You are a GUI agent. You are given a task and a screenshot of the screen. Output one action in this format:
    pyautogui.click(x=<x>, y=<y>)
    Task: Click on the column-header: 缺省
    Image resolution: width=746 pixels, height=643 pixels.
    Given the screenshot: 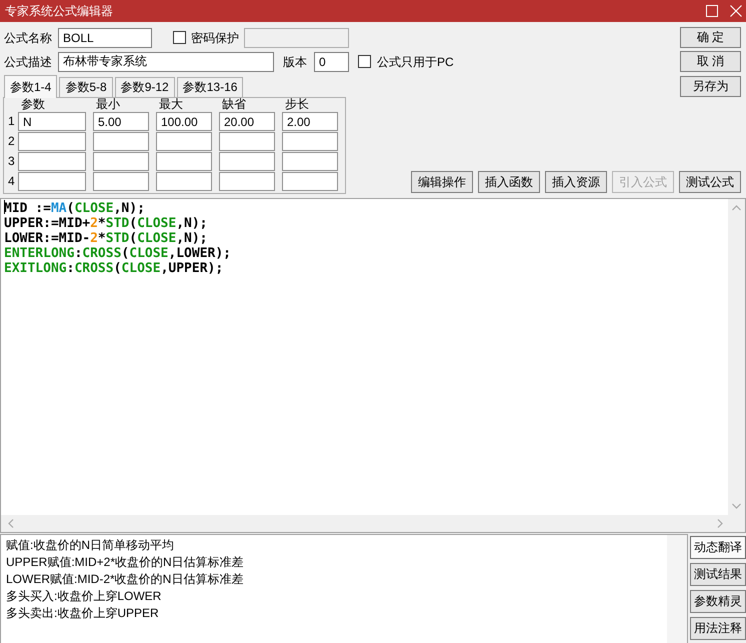 What is the action you would take?
    pyautogui.click(x=234, y=104)
    